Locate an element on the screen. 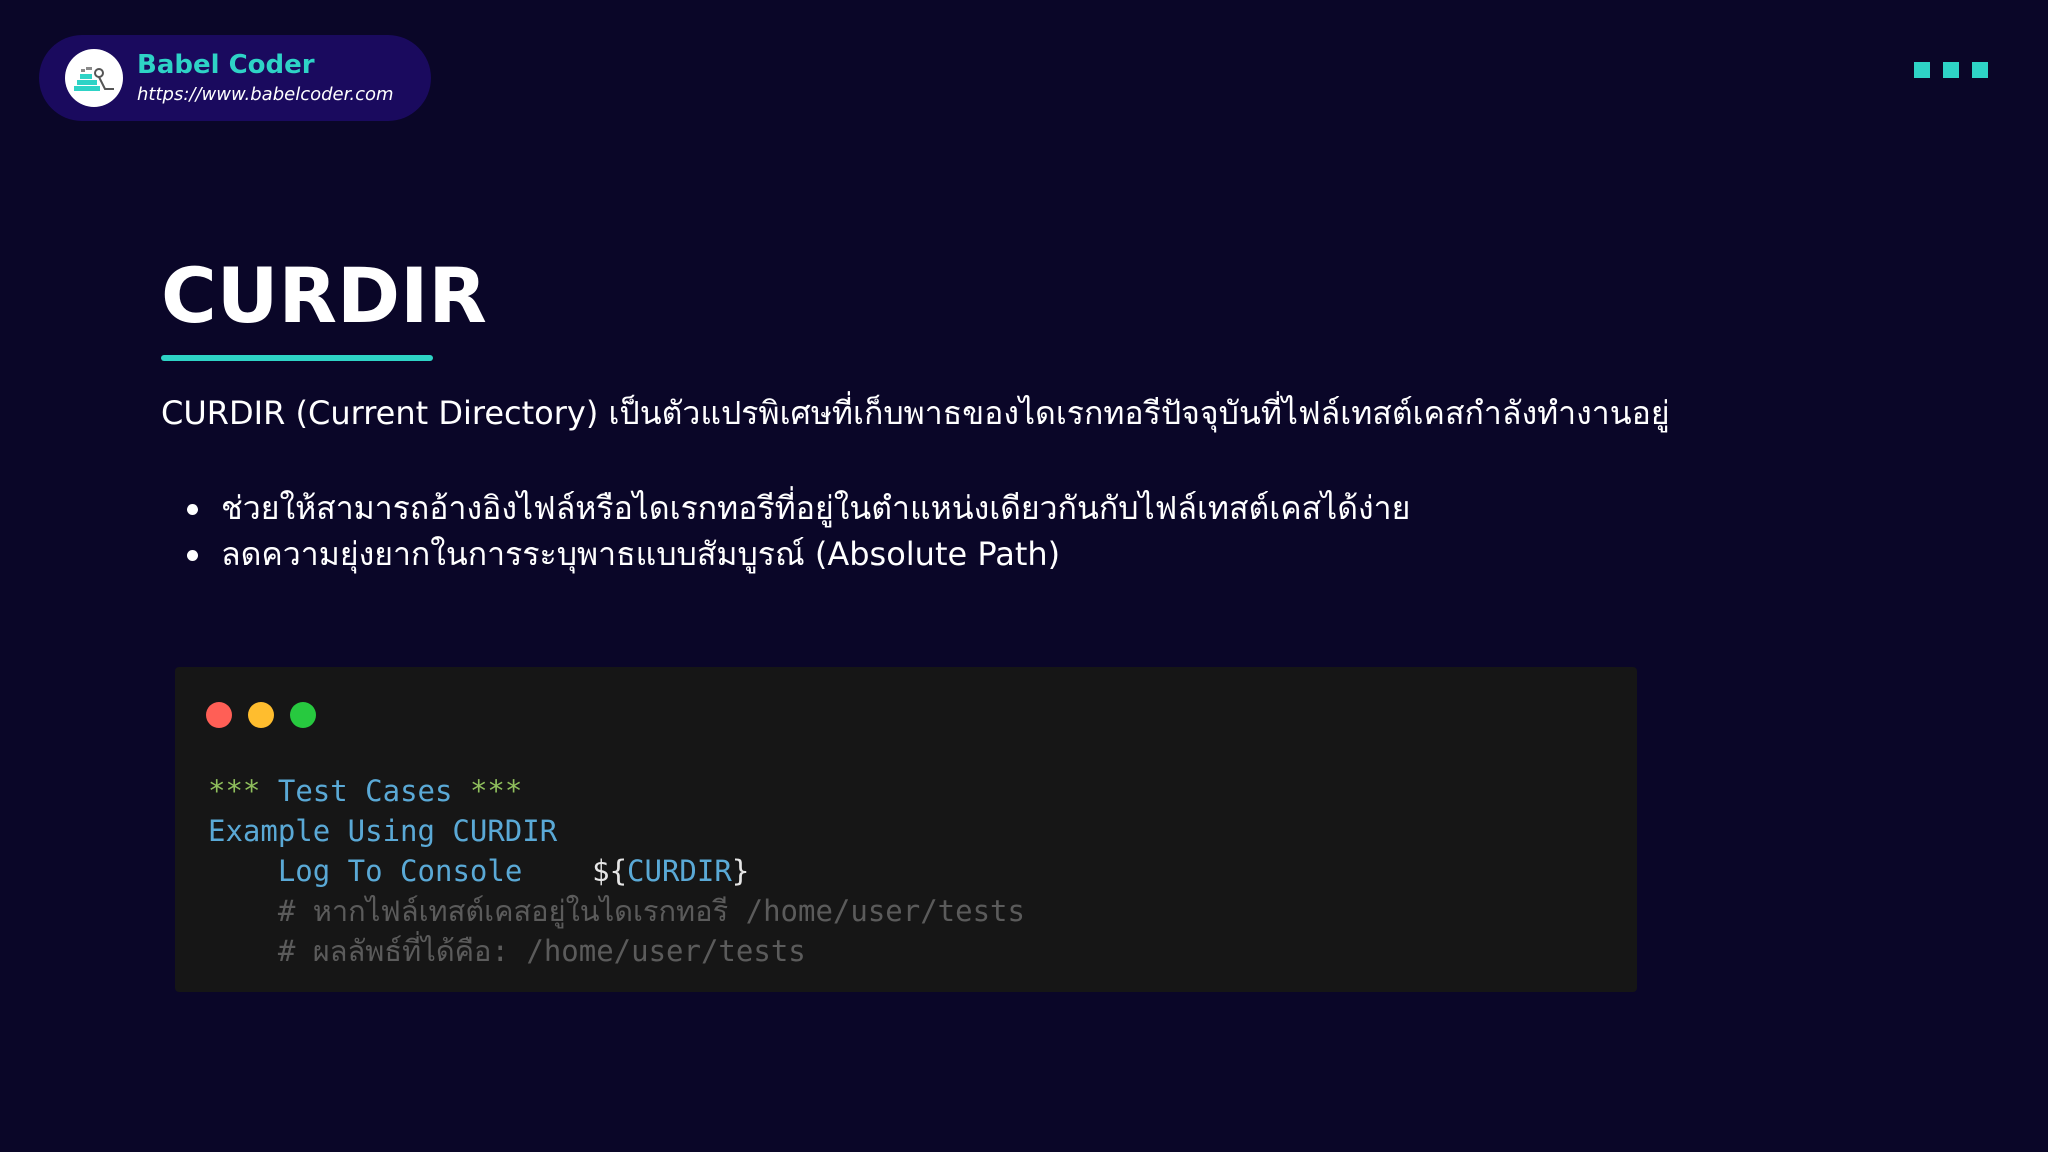 This screenshot has height=1152, width=2048. code-section-name: Test Cases is located at coordinates (365, 791).